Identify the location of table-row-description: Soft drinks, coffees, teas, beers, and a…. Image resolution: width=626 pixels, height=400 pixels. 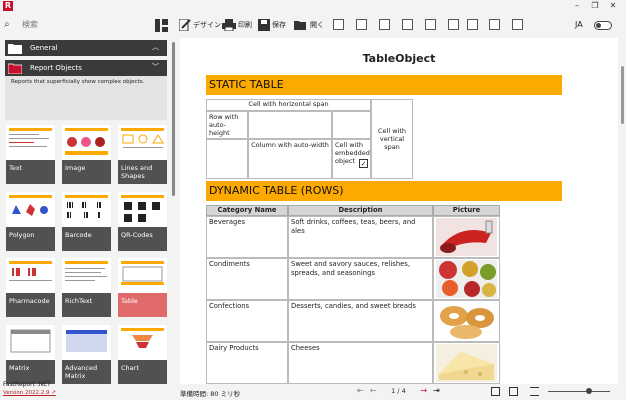
(360, 237).